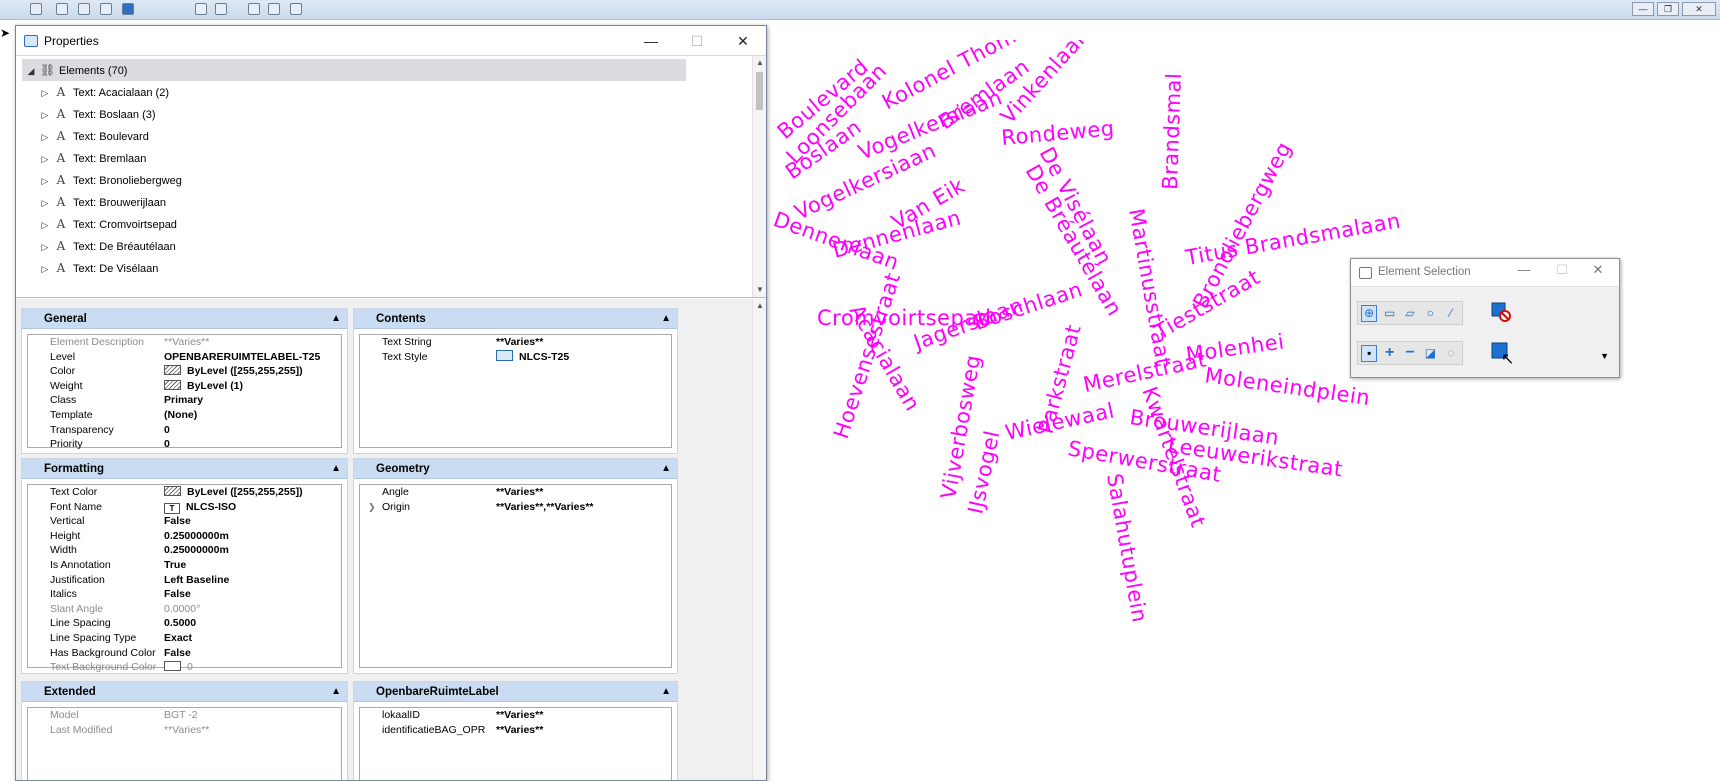 This screenshot has height=781, width=1720. I want to click on property-row: lokaalID **Varies**, so click(515, 715).